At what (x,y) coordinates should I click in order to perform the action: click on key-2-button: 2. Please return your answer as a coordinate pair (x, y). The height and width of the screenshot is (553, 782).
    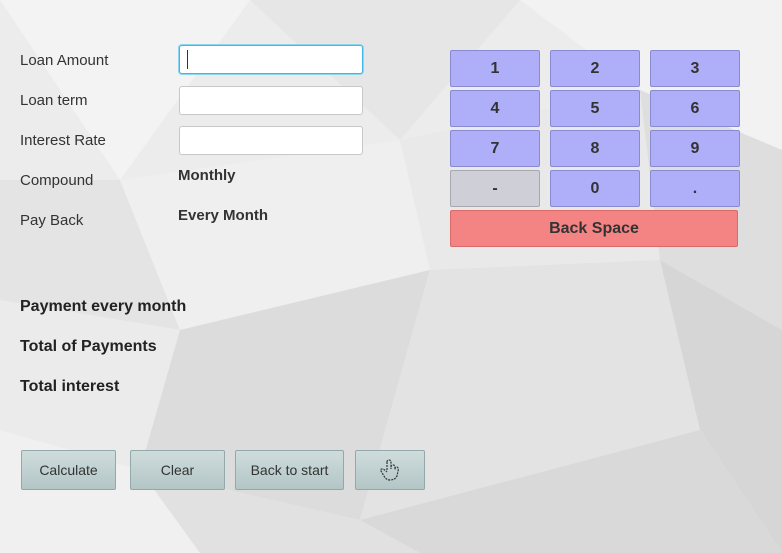
    Looking at the image, I should click on (595, 68).